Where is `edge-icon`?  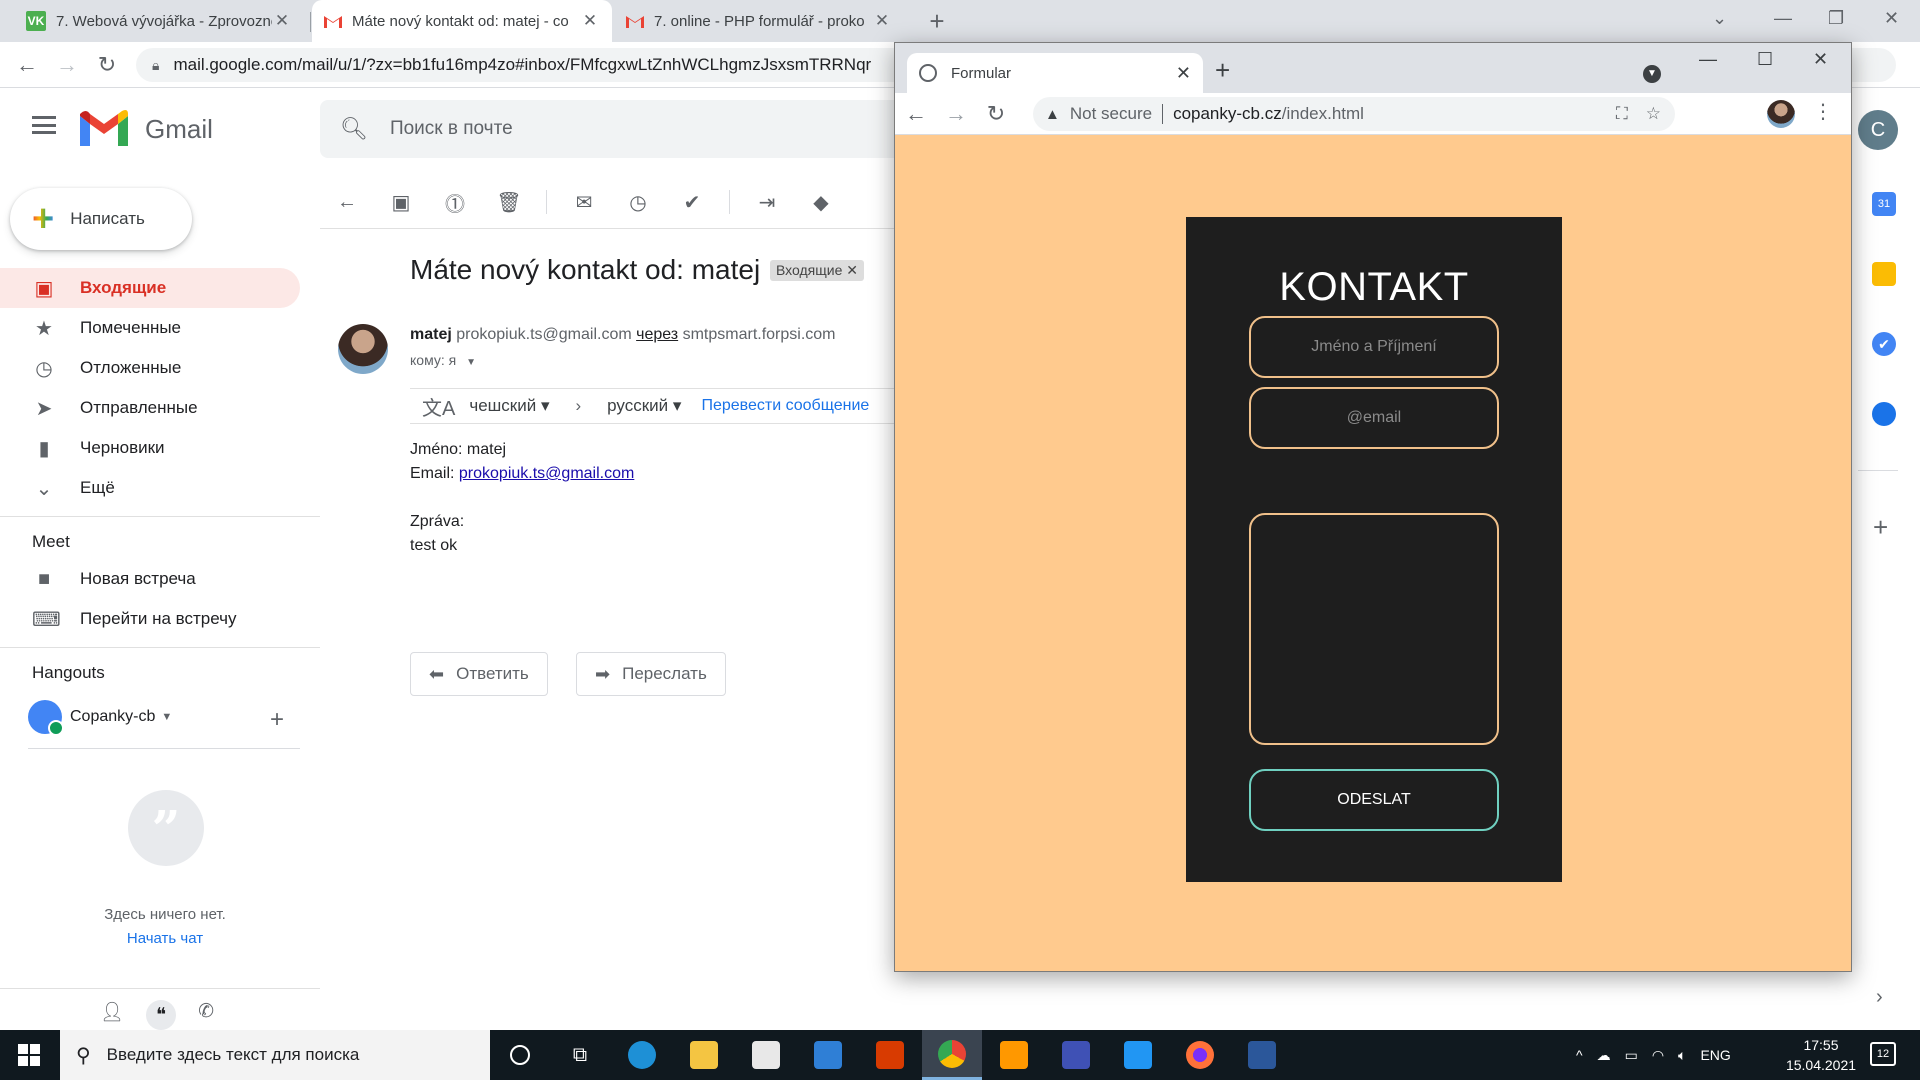 edge-icon is located at coordinates (642, 1055).